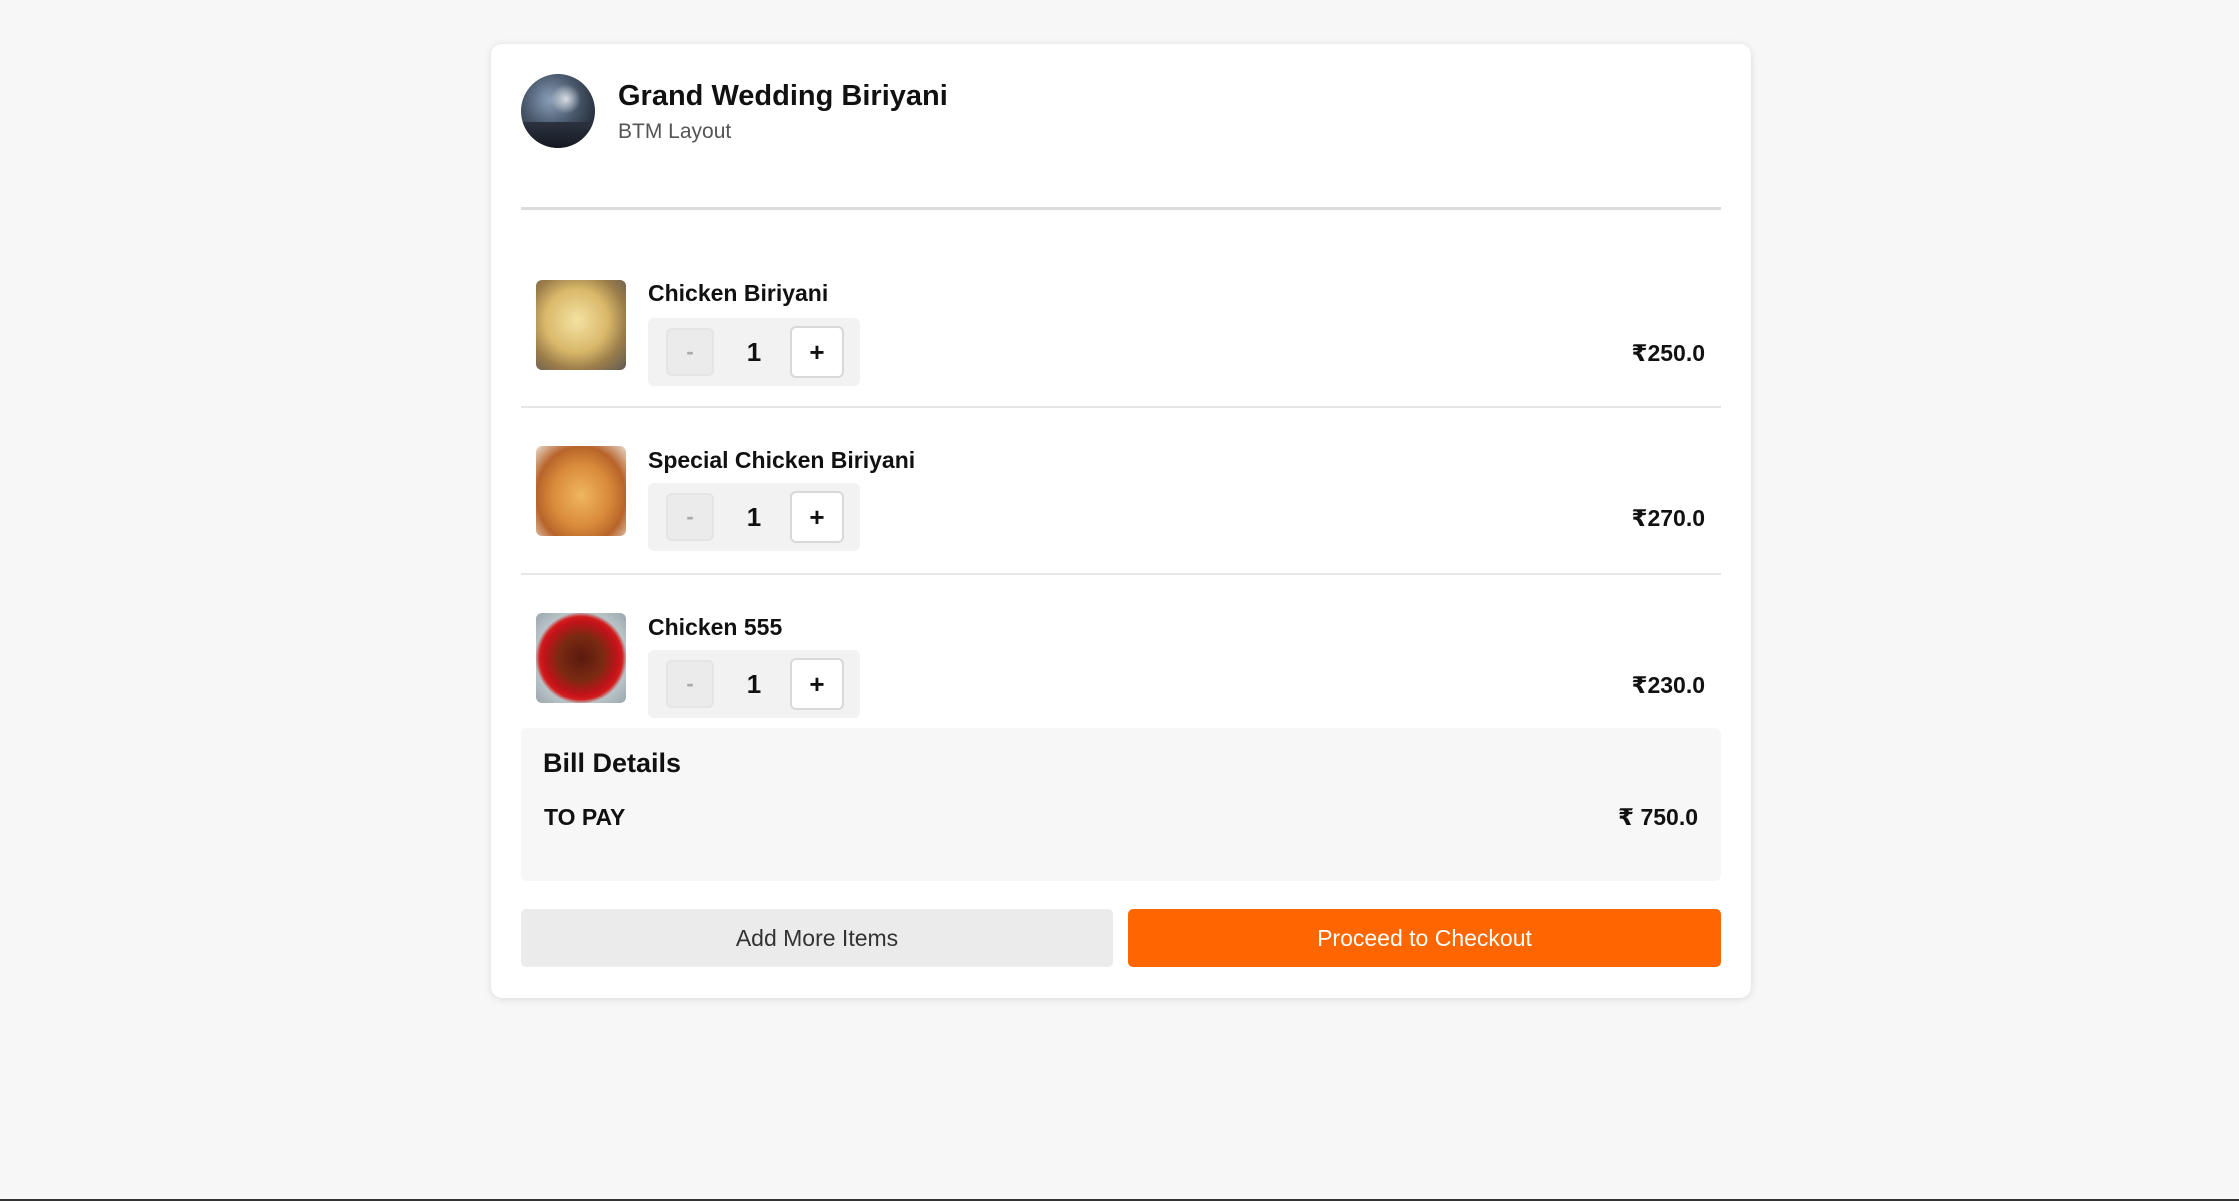 The height and width of the screenshot is (1201, 2239). I want to click on item-price: ₹230.0, so click(1668, 685).